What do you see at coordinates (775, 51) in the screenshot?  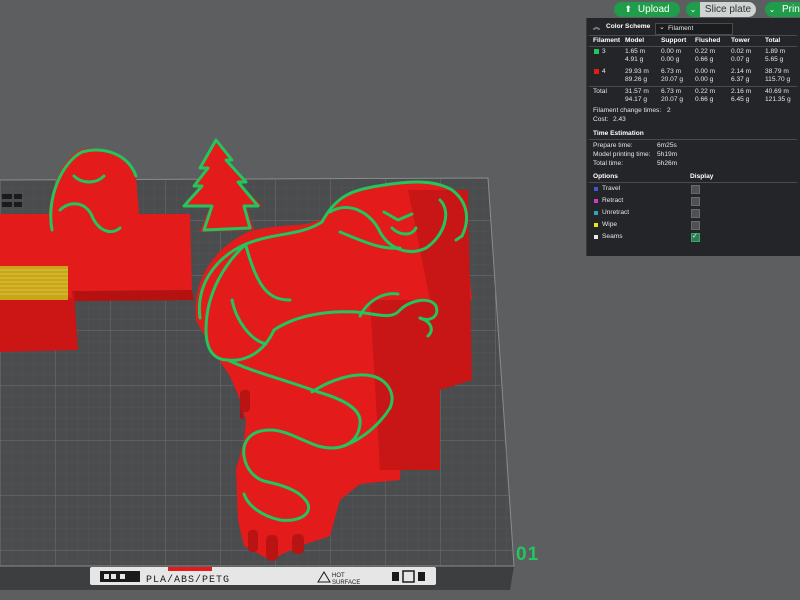 I see `filament-3-total-m: 1.89 m` at bounding box center [775, 51].